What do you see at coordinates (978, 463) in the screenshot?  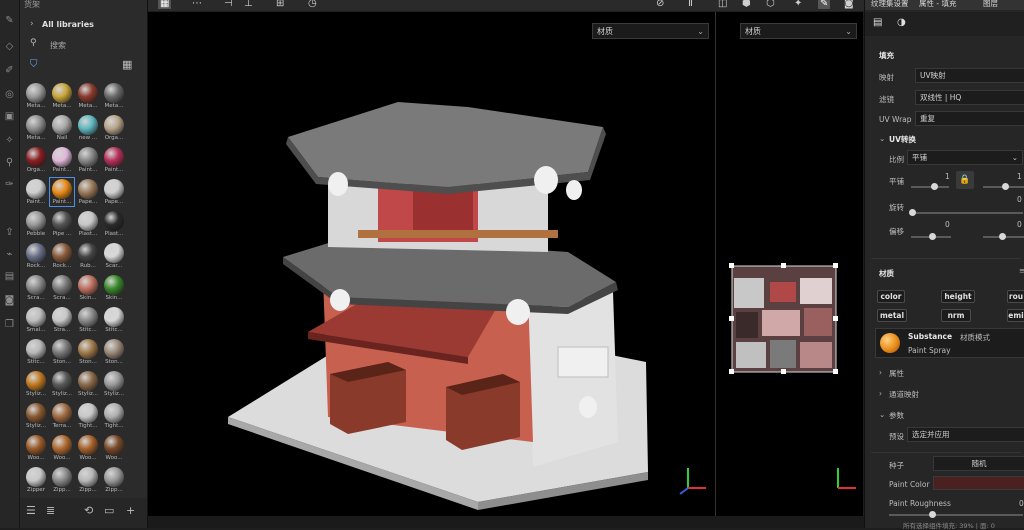 I see `seed-random-button: 随机` at bounding box center [978, 463].